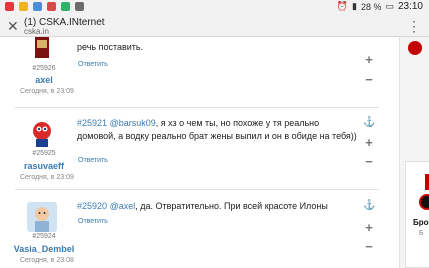  I want to click on status-bar: ⏰ ▮ 28 % ▭ 23:10, so click(214, 7).